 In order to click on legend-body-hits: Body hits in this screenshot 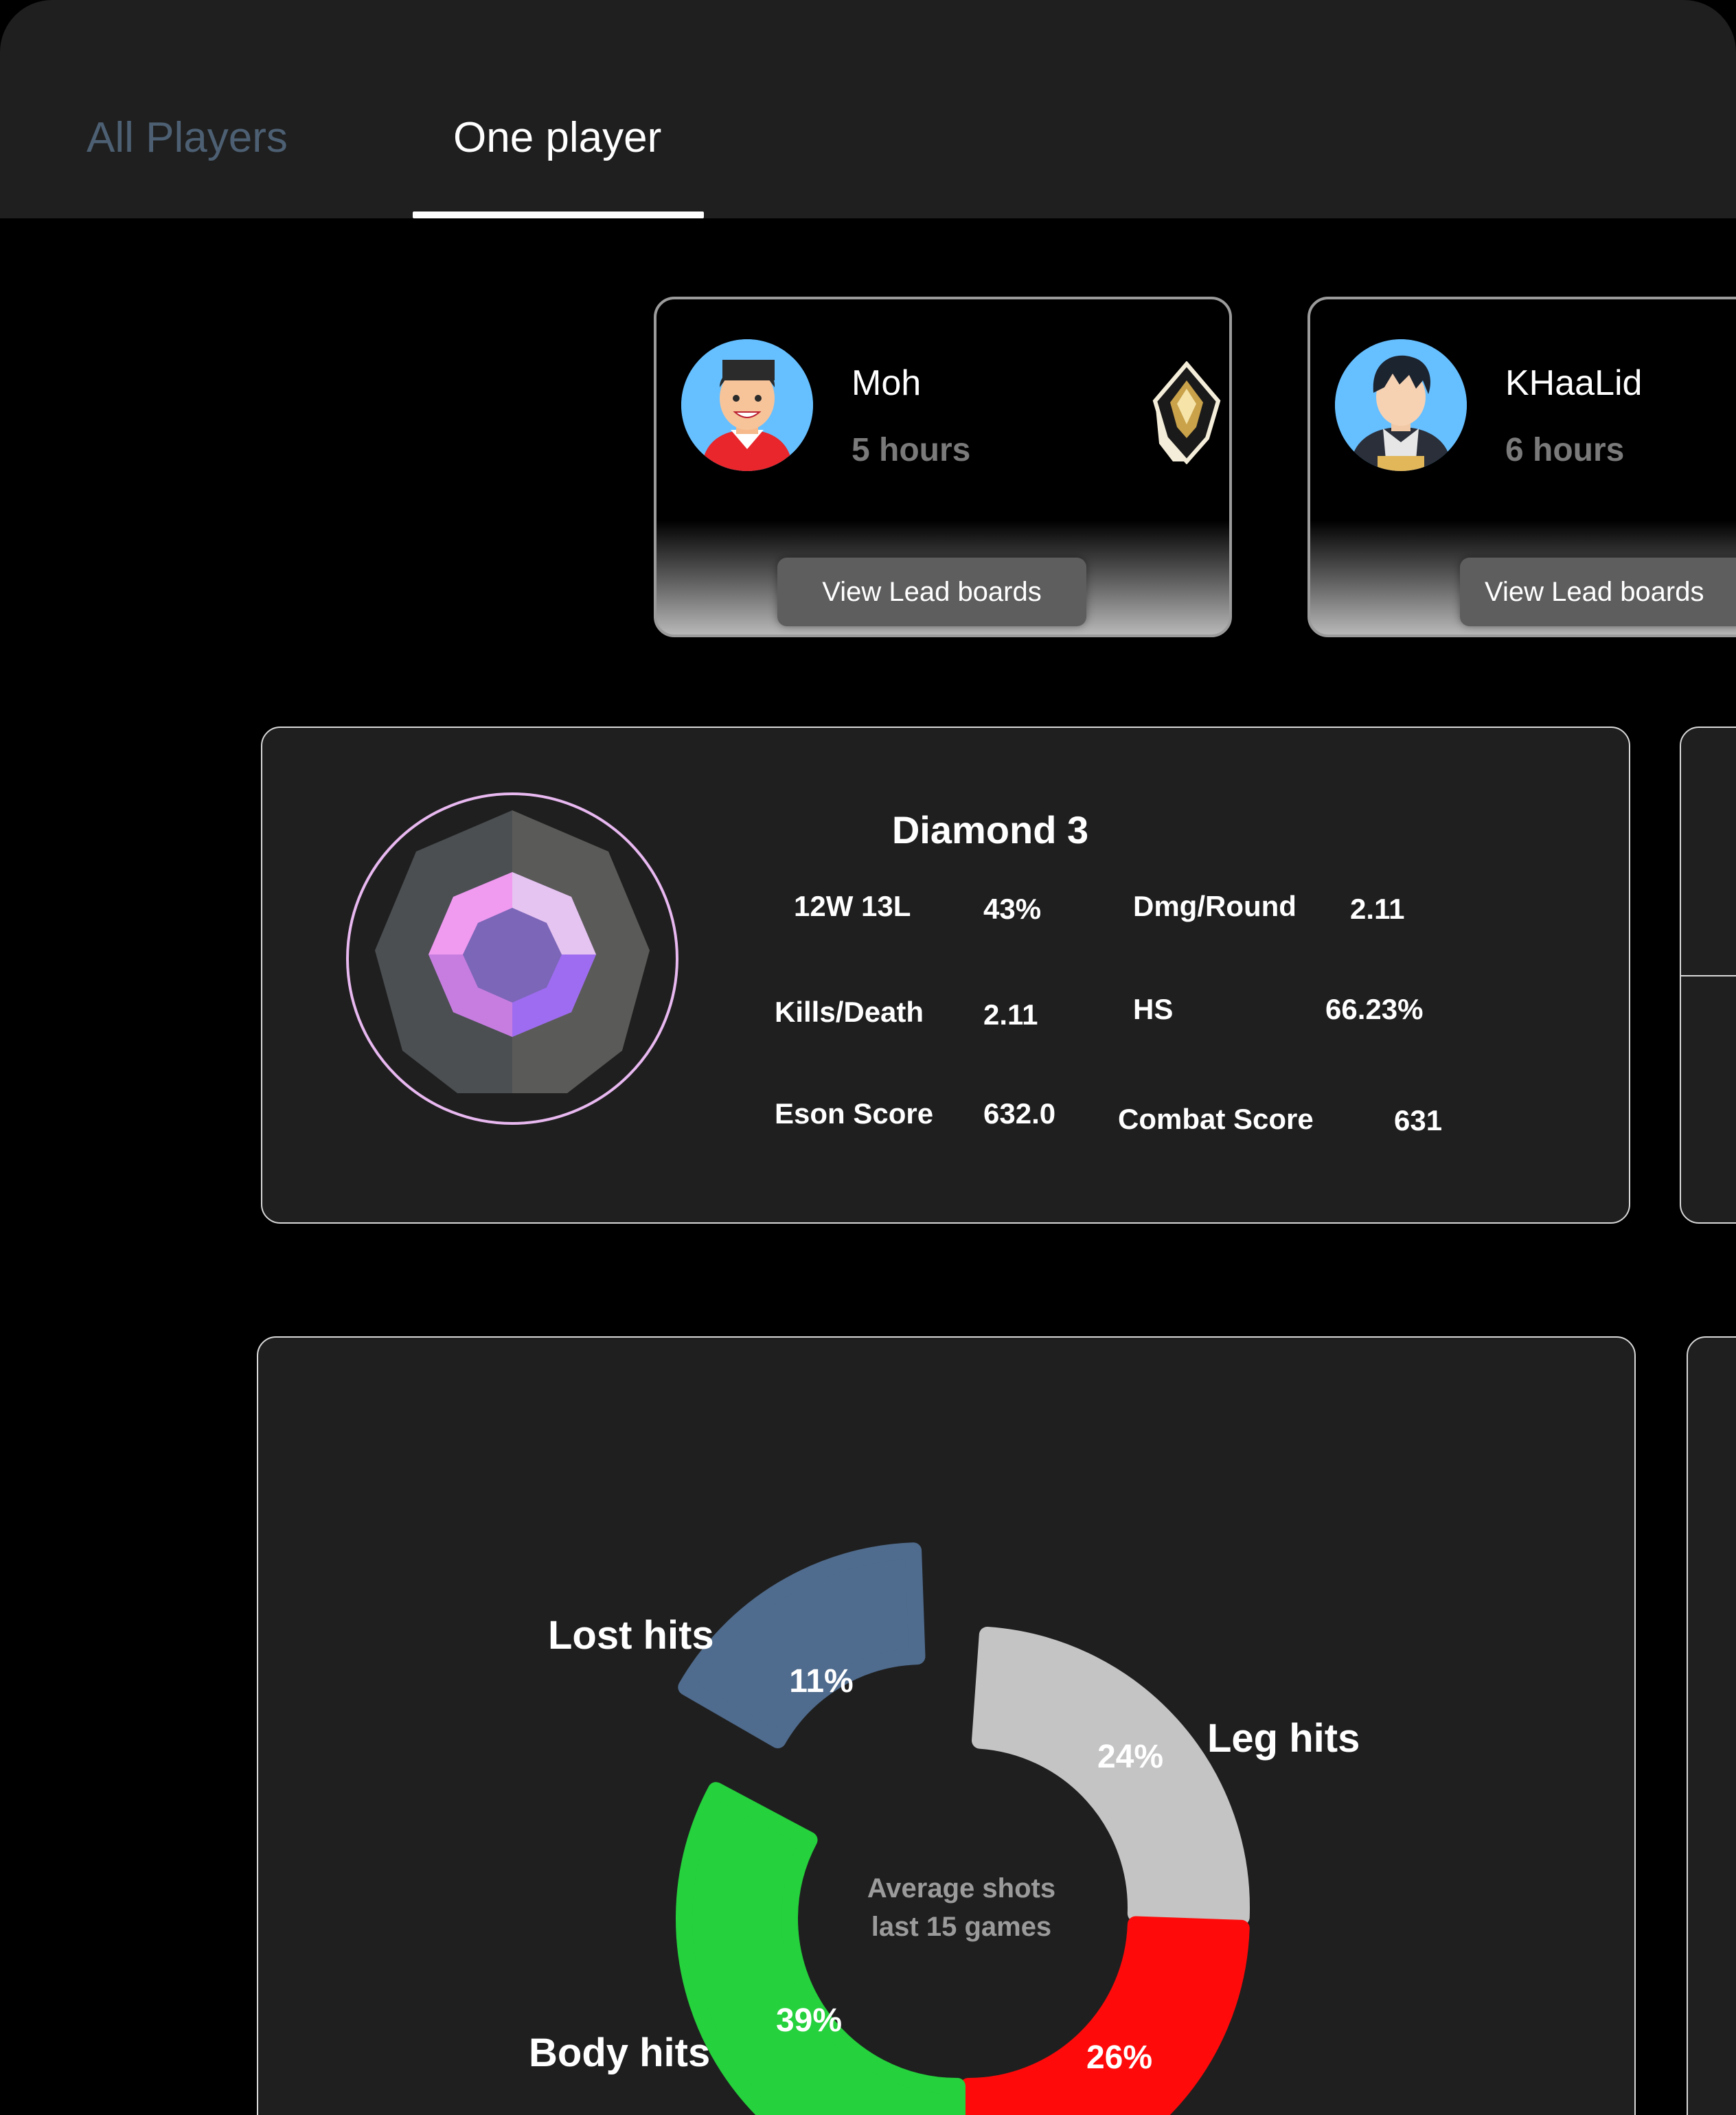, I will do `click(620, 2053)`.